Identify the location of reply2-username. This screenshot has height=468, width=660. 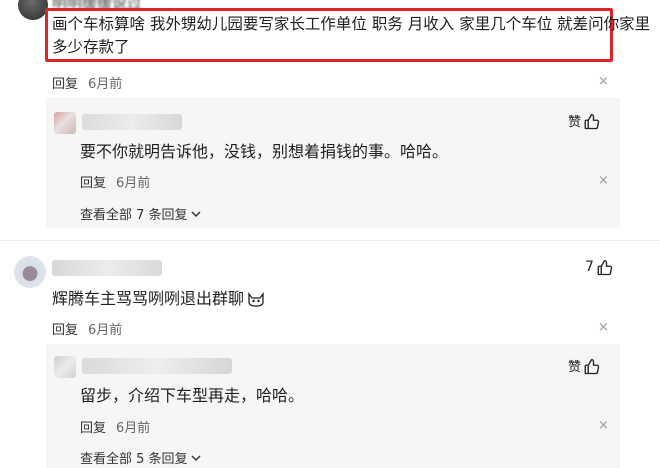
(157, 366).